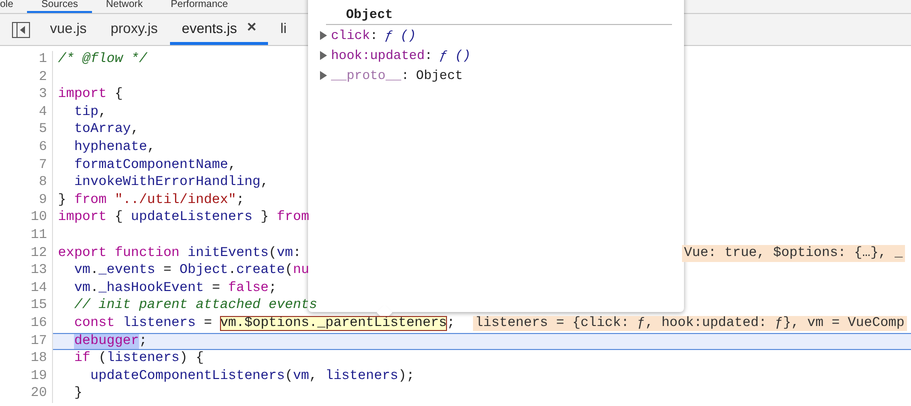 The width and height of the screenshot is (911, 406). What do you see at coordinates (251, 28) in the screenshot?
I see `close-icon: ×` at bounding box center [251, 28].